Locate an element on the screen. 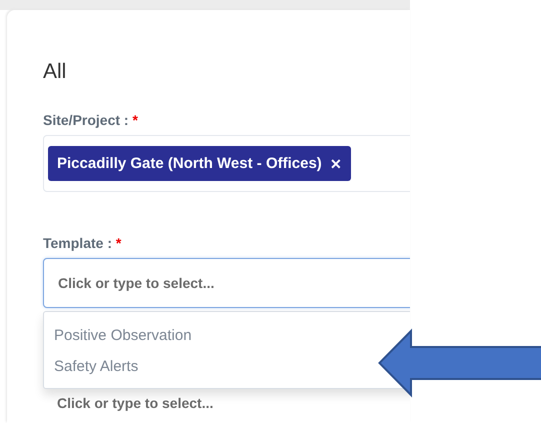 This screenshot has width=541, height=423. dropdown-option: Safety Alerts is located at coordinates (232, 366).